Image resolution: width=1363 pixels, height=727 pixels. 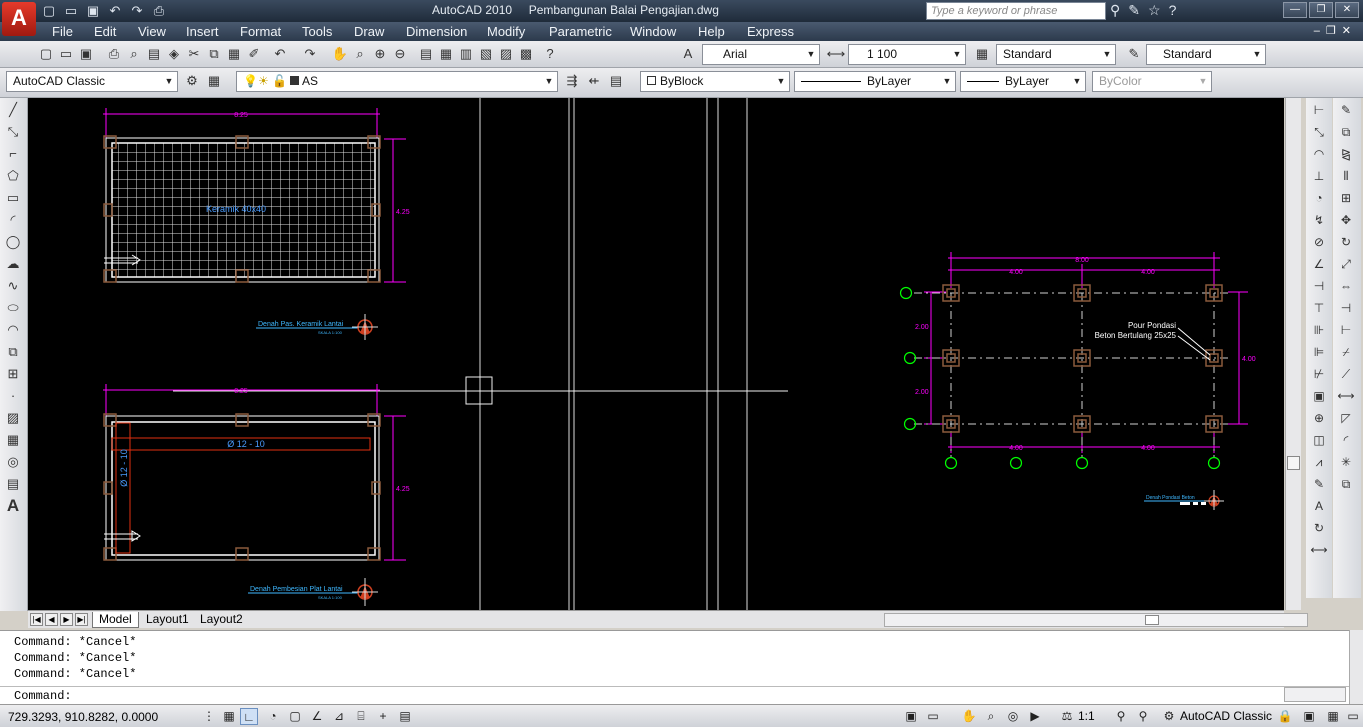 I want to click on color-combo: ByBlock ▼, so click(x=715, y=81).